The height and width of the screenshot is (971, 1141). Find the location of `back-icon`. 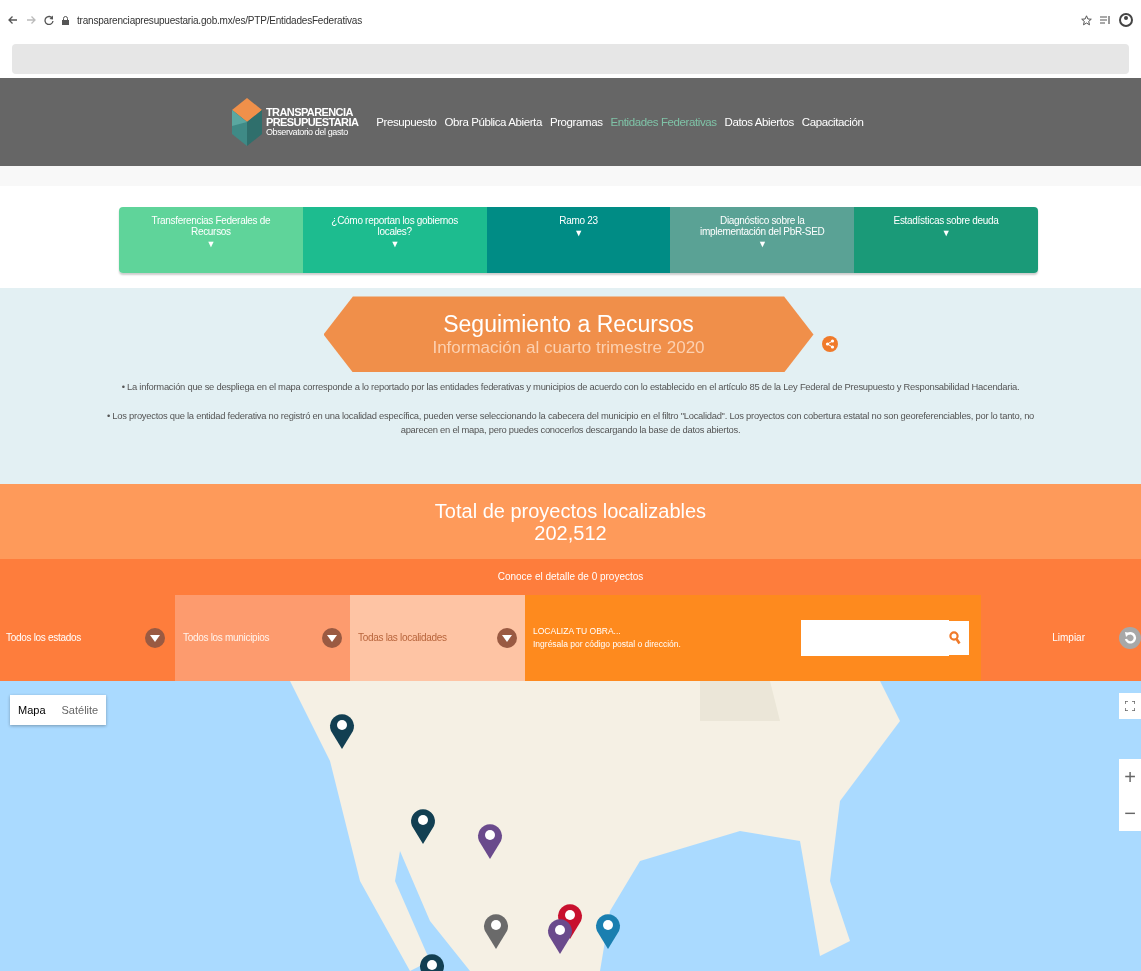

back-icon is located at coordinates (13, 20).